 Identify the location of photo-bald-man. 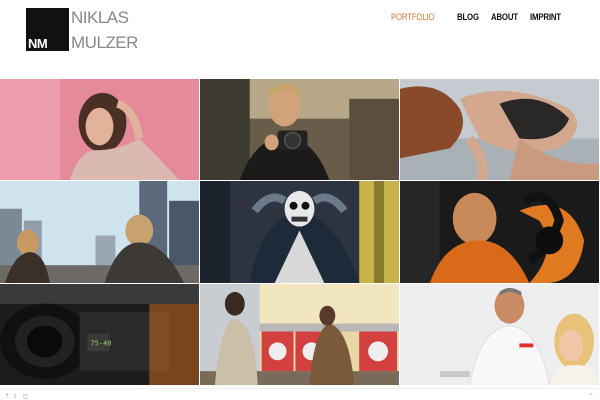
(499, 232).